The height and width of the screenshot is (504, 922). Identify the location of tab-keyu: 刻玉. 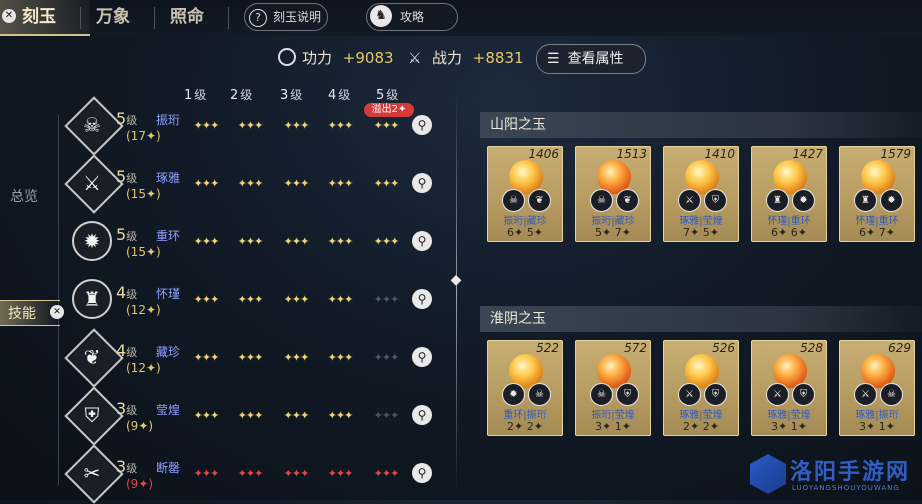
(39, 17).